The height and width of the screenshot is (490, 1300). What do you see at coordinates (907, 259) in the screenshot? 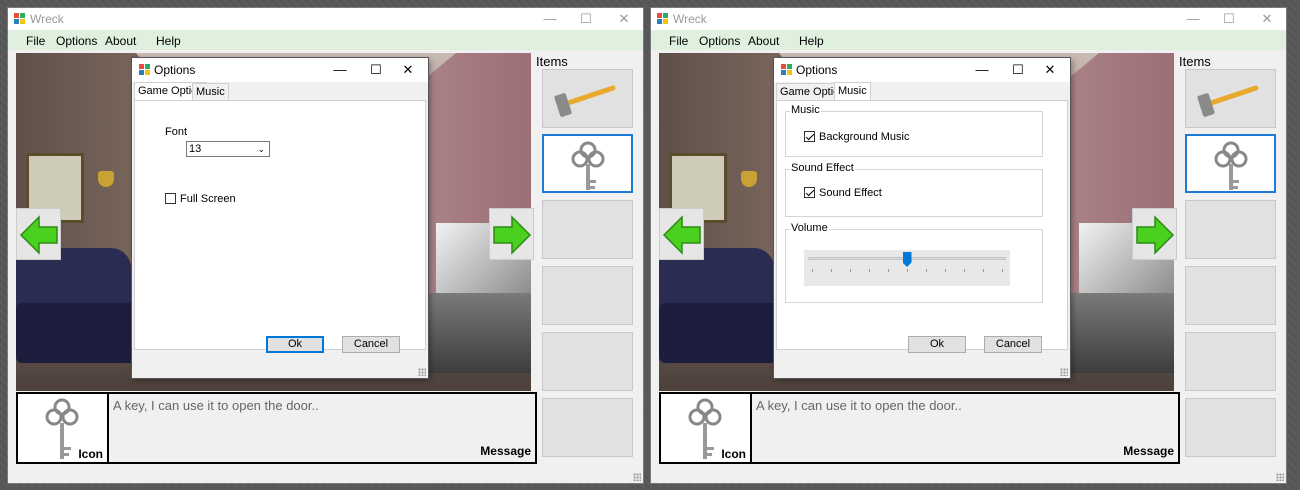
I see `slider-thumb` at bounding box center [907, 259].